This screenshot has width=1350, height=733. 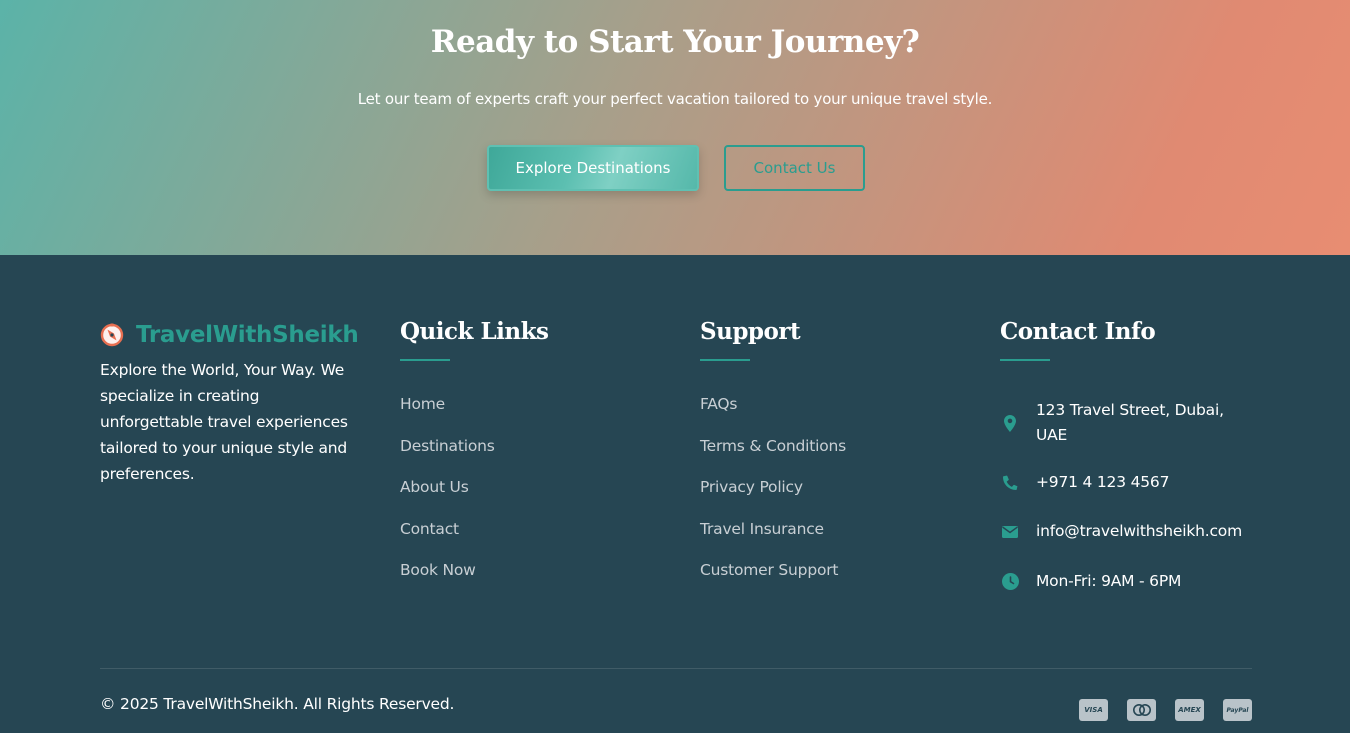 I want to click on footer-divider, so click(x=676, y=668).